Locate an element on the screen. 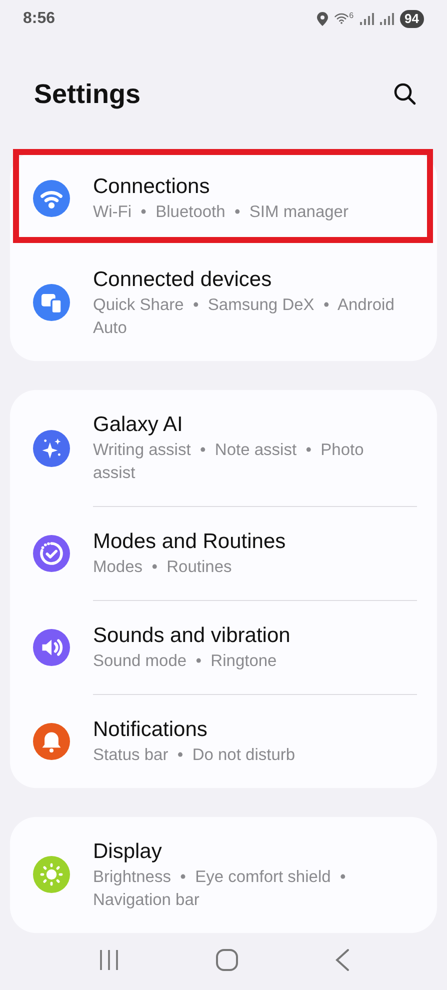 Image resolution: width=447 pixels, height=990 pixels. setting-title: Connections is located at coordinates (255, 186).